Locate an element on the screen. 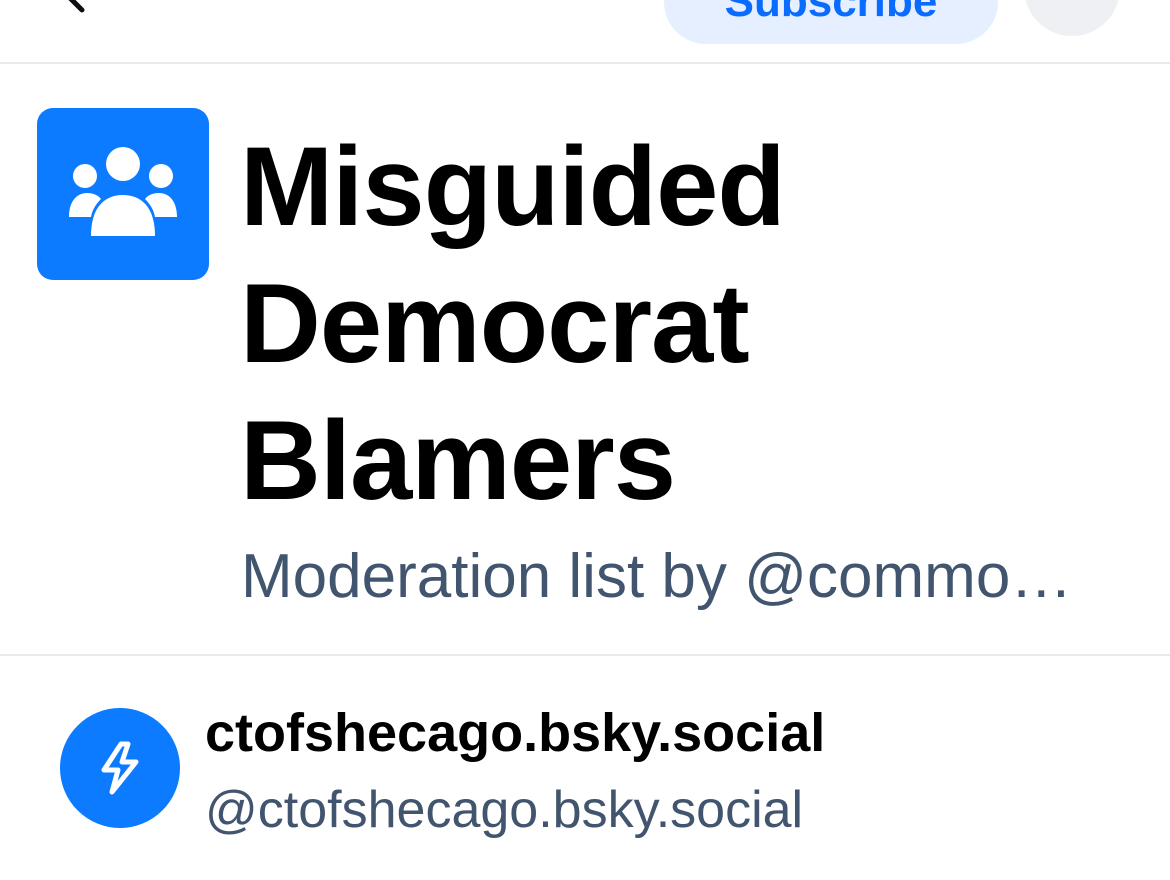 Image resolution: width=1170 pixels, height=880 pixels. top-header: Subscribe is located at coordinates (585, 32).